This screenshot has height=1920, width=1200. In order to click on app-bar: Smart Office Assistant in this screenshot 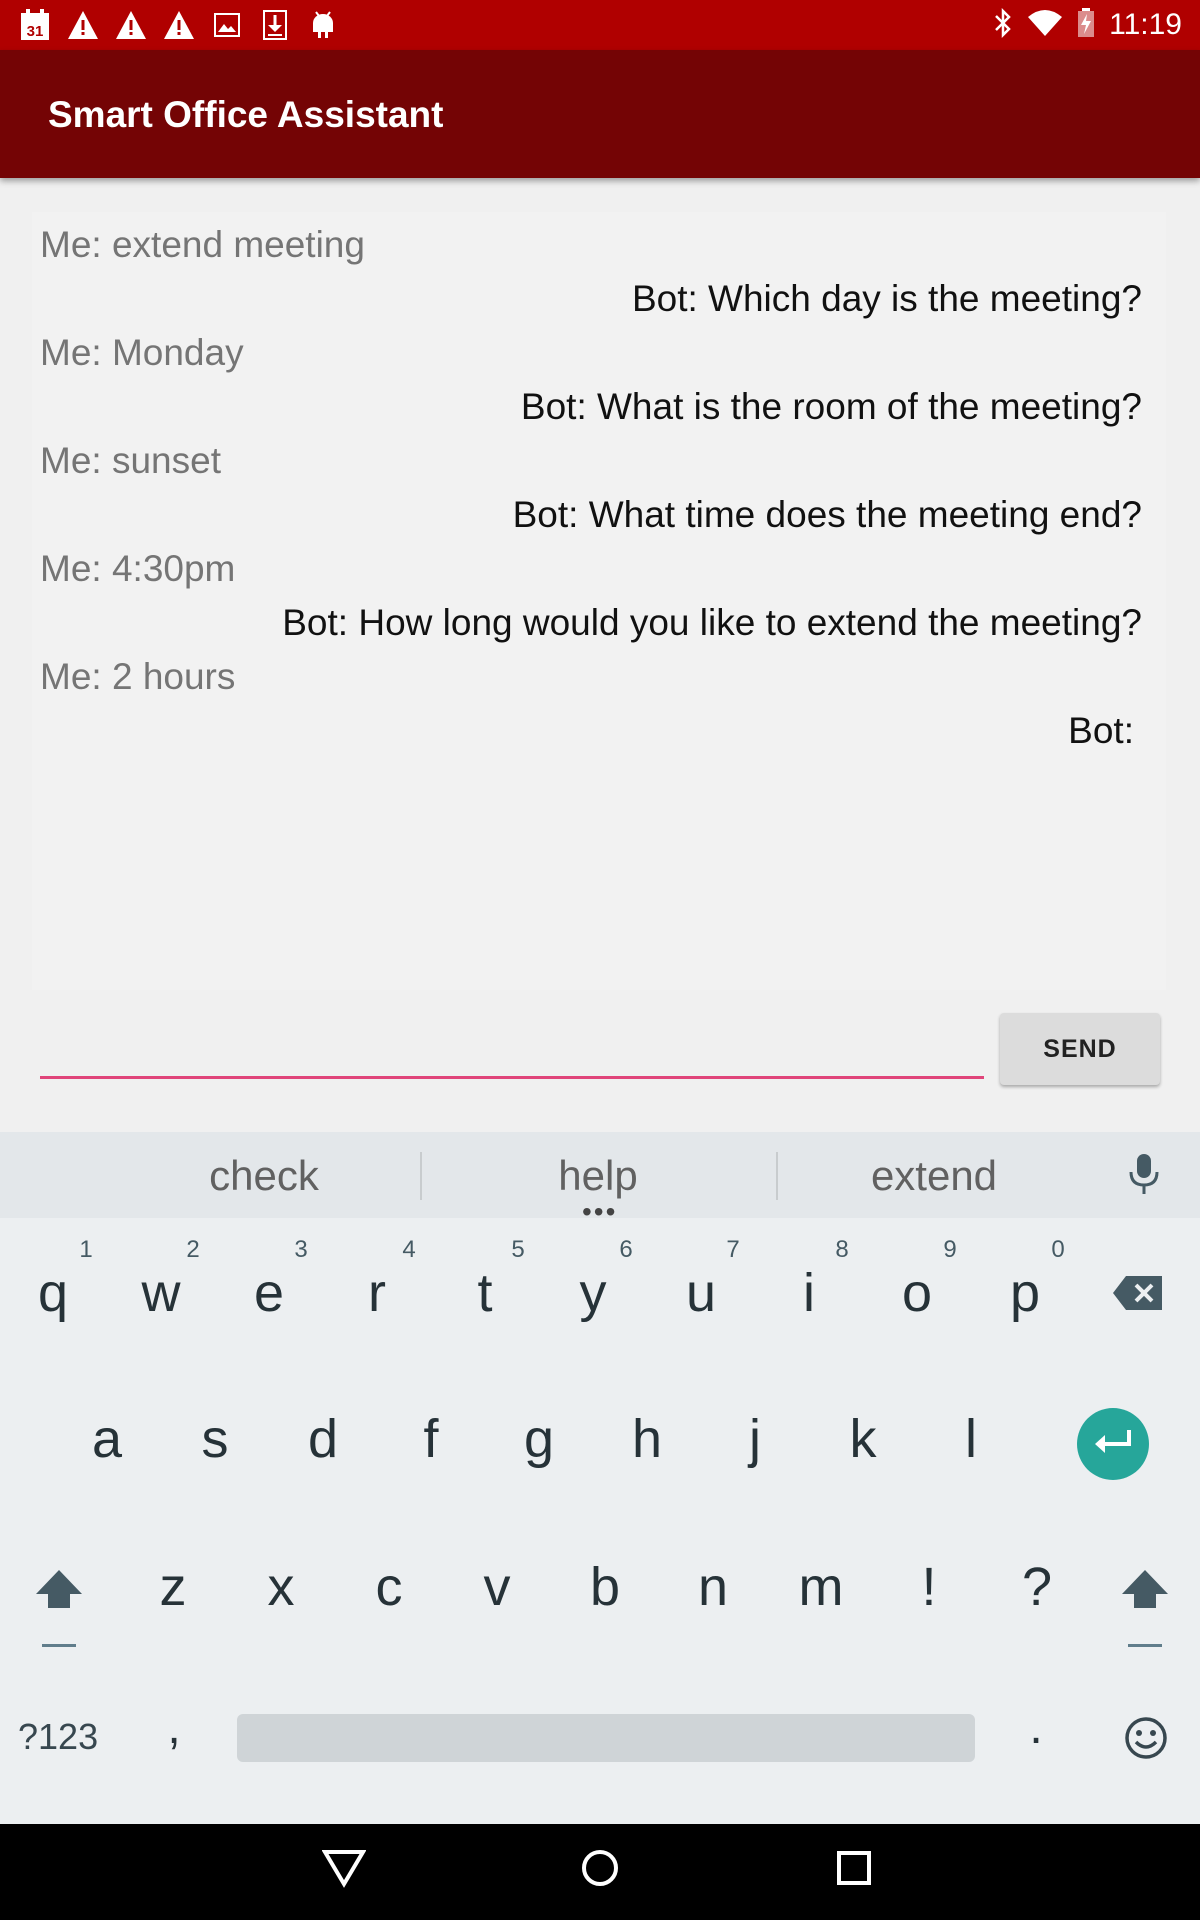, I will do `click(600, 114)`.